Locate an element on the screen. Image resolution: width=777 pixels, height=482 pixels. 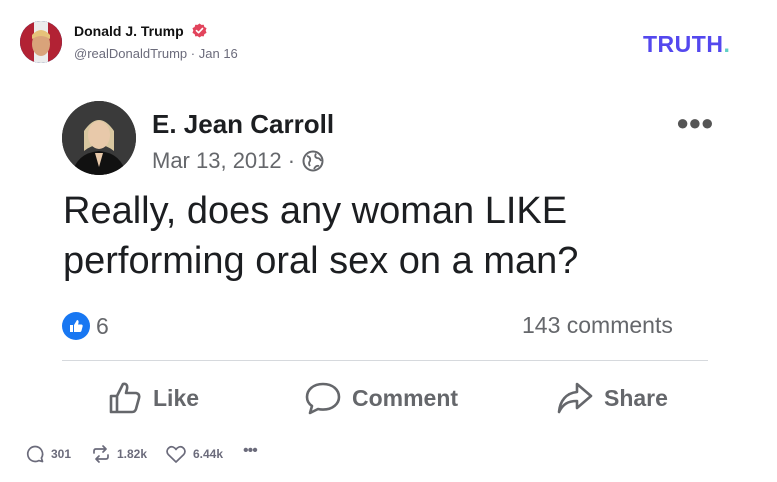
more-options-icon: ••• is located at coordinates (250, 450).